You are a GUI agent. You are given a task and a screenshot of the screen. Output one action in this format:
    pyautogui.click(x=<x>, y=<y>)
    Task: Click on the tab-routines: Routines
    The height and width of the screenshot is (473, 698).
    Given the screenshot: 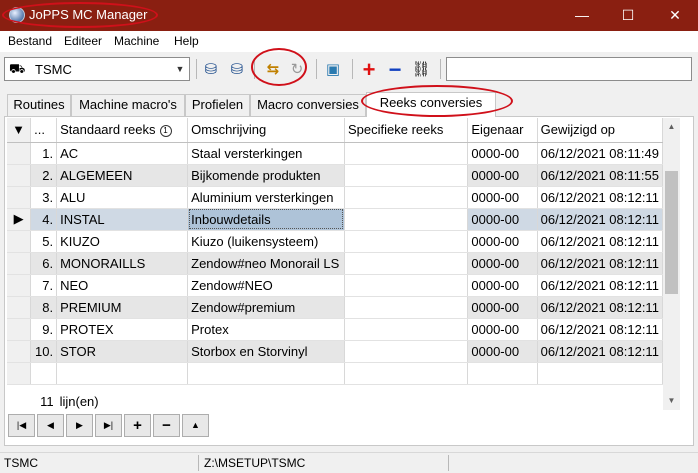 What is the action you would take?
    pyautogui.click(x=39, y=105)
    